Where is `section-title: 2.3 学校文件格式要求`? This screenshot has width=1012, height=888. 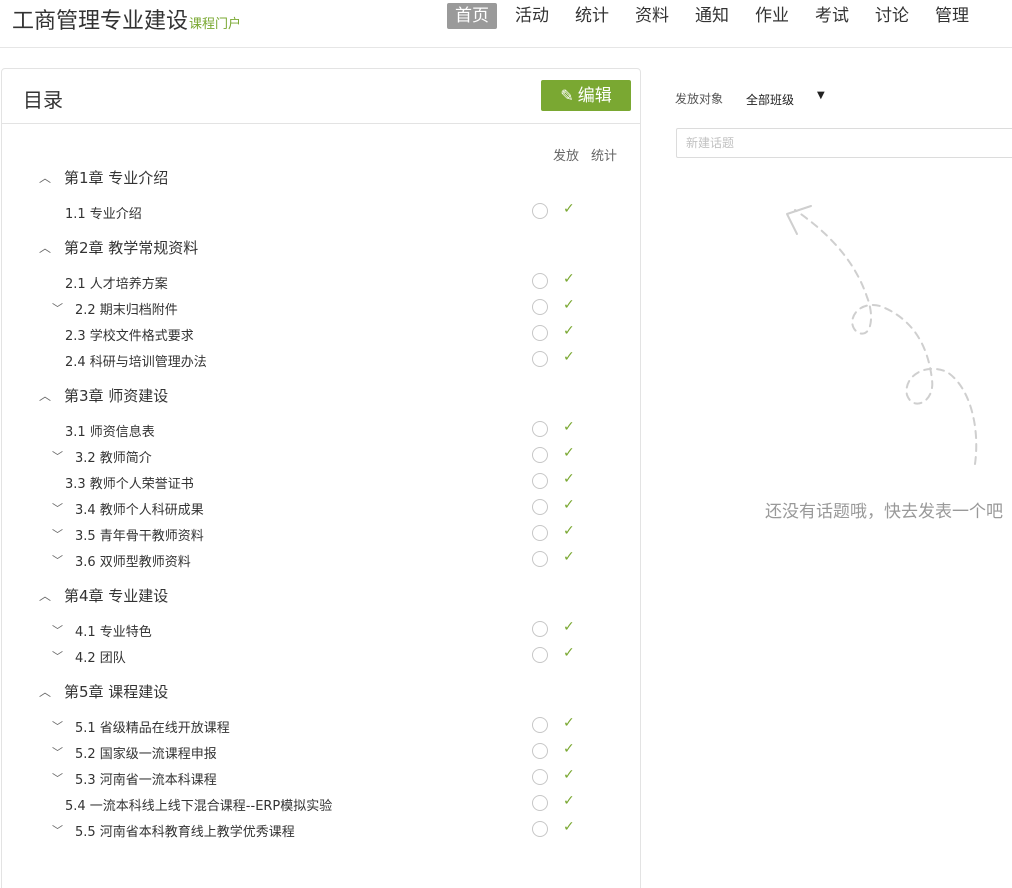 section-title: 2.3 学校文件格式要求 is located at coordinates (129, 334).